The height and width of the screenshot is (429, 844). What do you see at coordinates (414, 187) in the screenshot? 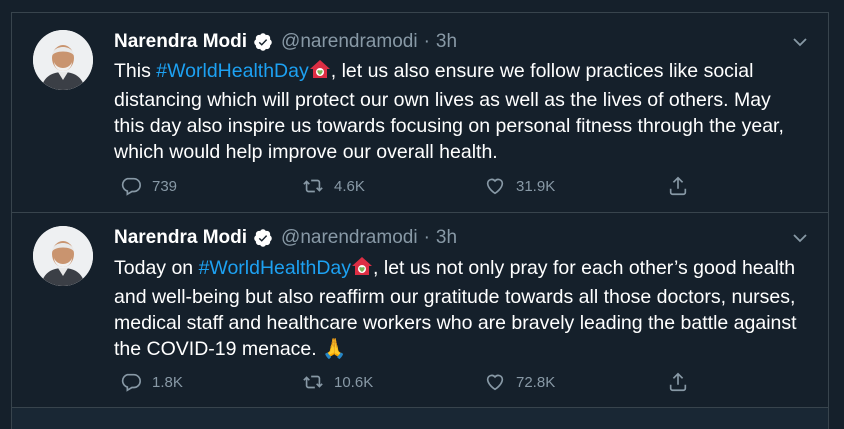
I see `tweet-actions: 739 4.6K 31.9K` at bounding box center [414, 187].